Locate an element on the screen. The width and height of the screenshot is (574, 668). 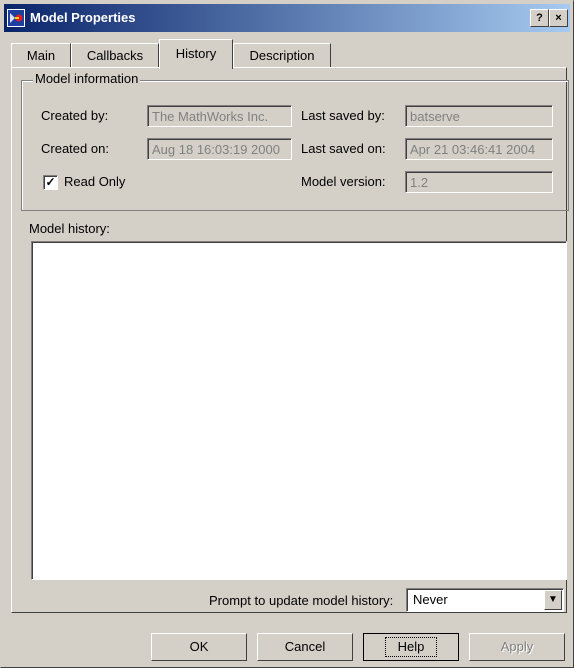
title-bar: Model Properties ? × is located at coordinates (287, 18).